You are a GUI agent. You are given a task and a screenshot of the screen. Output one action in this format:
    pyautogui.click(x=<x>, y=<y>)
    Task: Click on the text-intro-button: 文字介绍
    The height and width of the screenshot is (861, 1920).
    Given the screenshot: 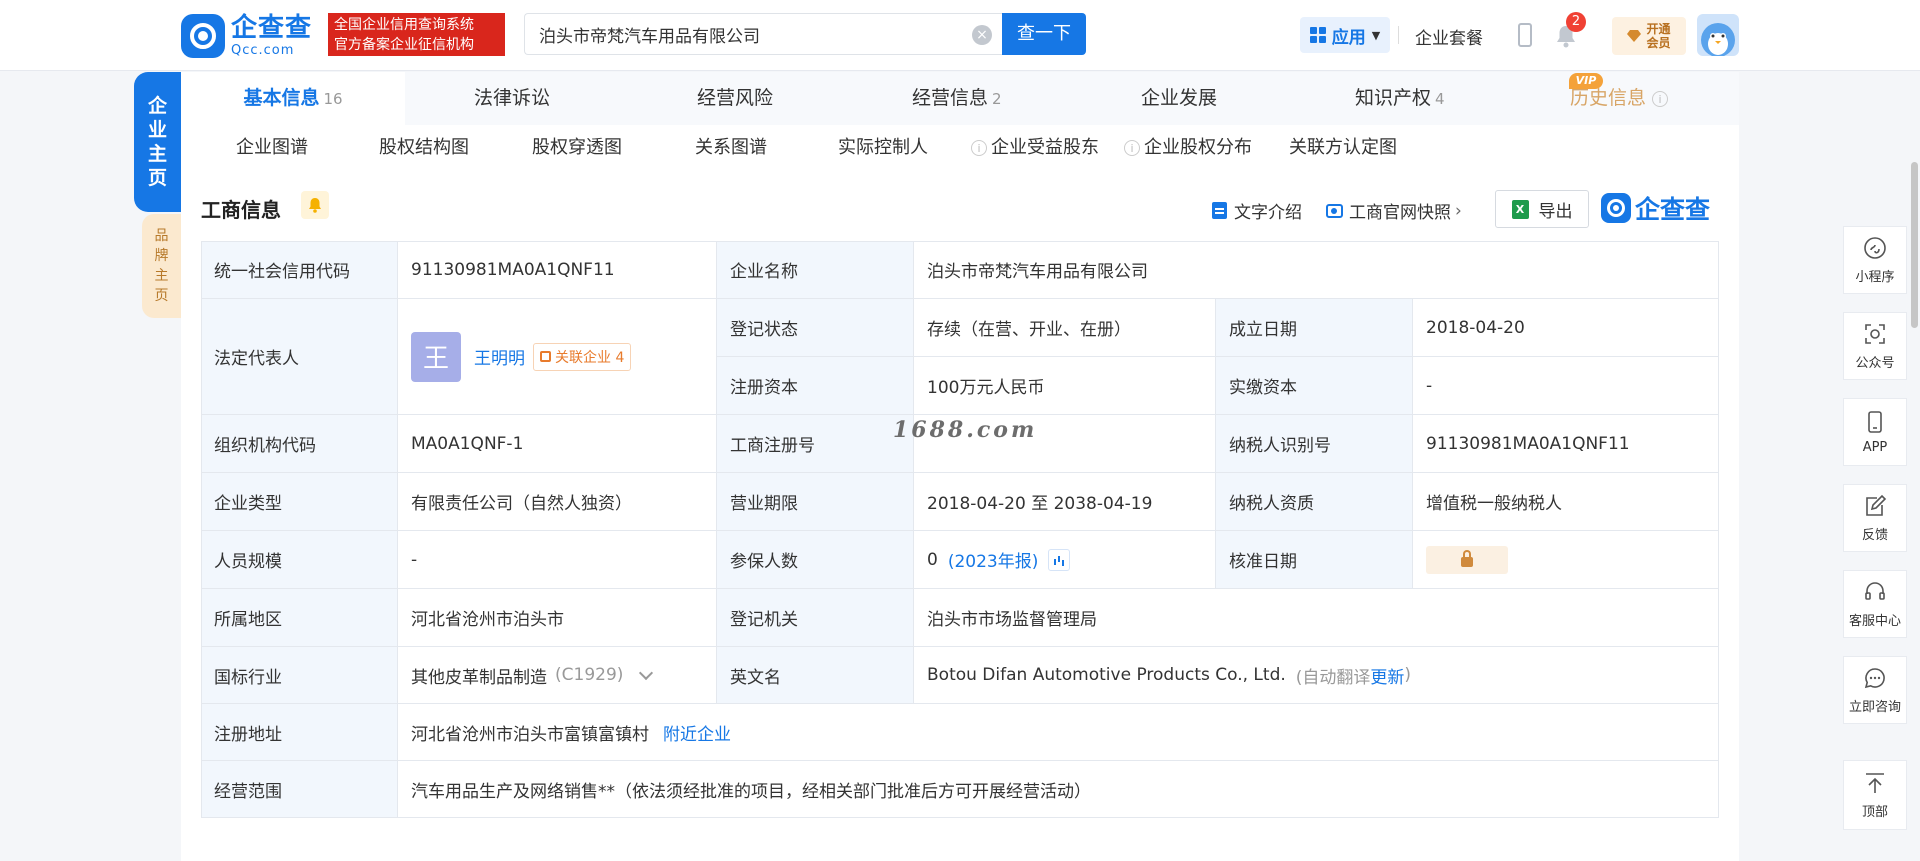 What is the action you would take?
    pyautogui.click(x=1257, y=210)
    